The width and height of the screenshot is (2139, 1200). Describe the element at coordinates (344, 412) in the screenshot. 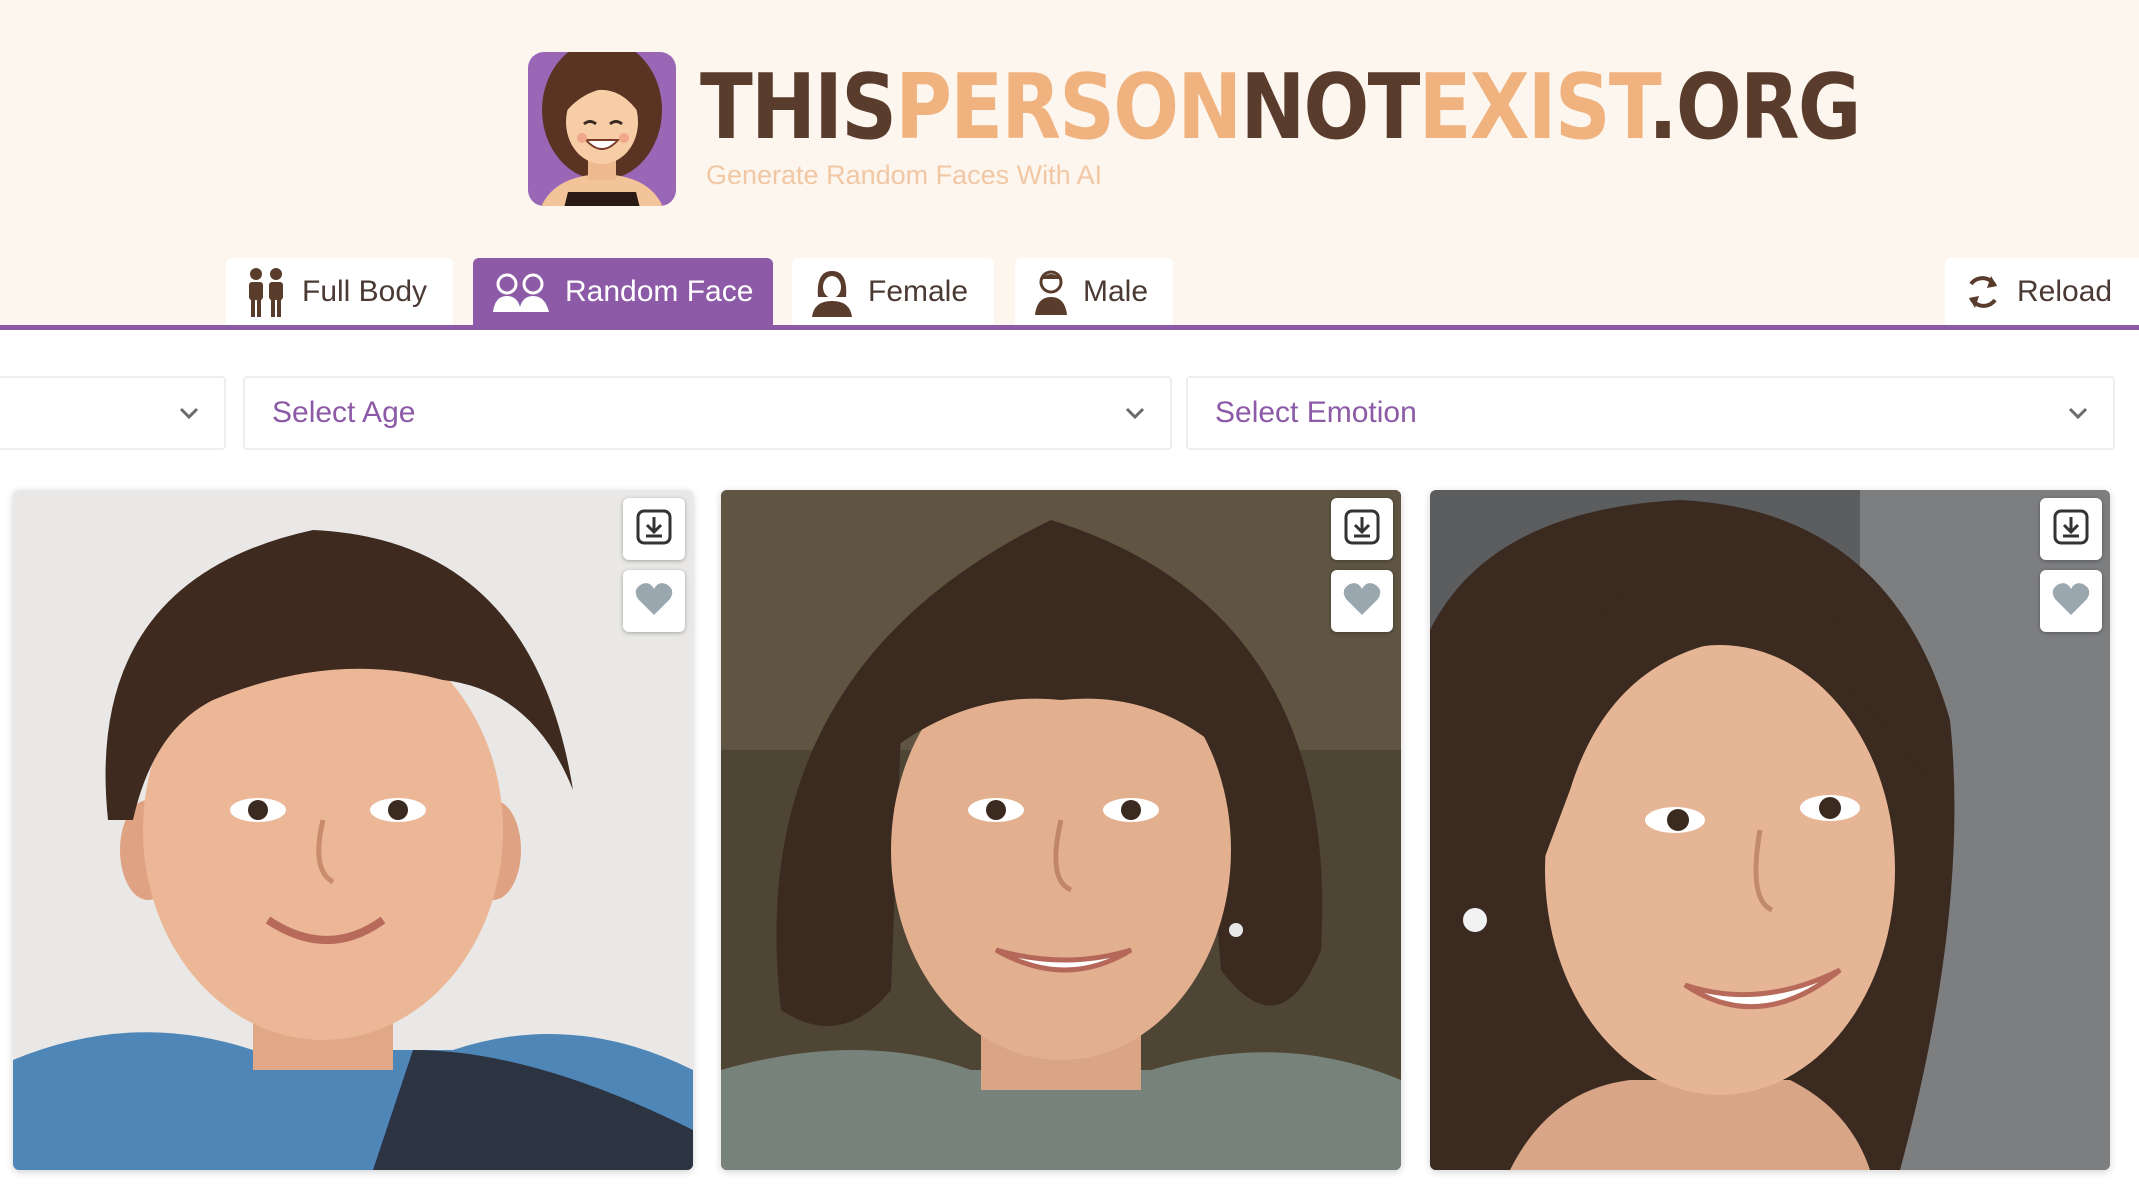

I see `age-select-label: Select Age` at that location.